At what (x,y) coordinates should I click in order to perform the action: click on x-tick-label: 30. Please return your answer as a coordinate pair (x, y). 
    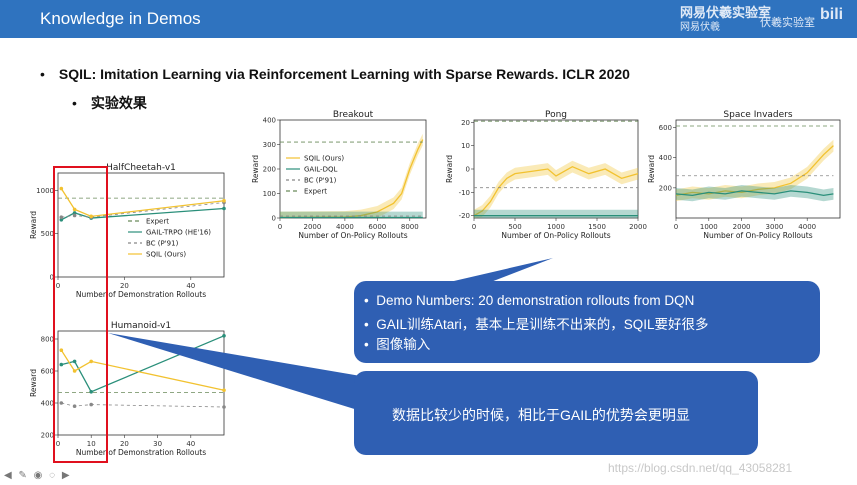
    Looking at the image, I should click on (157, 444).